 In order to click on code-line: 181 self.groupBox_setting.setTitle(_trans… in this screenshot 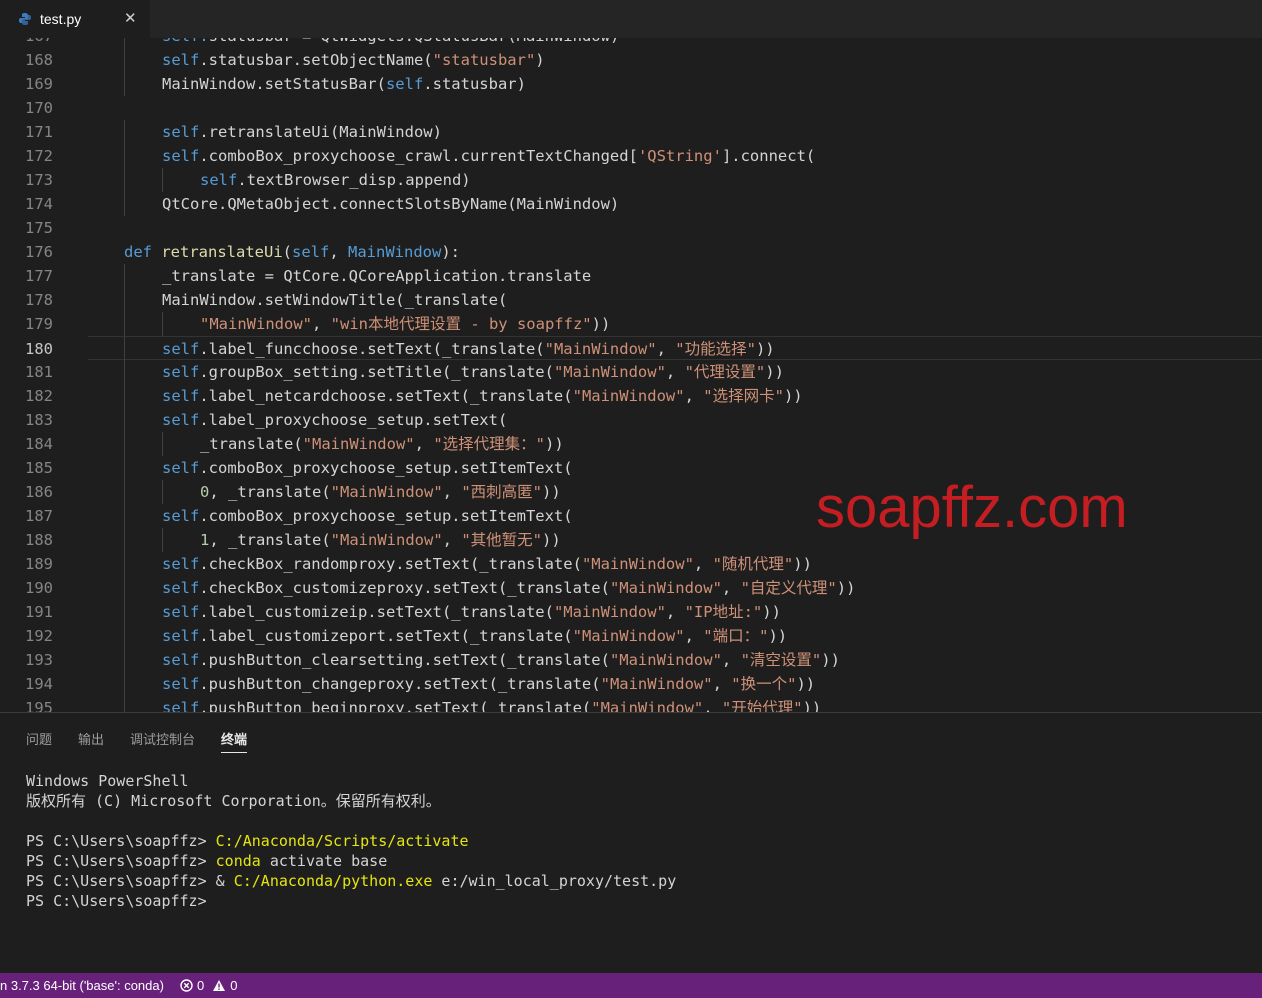, I will do `click(631, 372)`.